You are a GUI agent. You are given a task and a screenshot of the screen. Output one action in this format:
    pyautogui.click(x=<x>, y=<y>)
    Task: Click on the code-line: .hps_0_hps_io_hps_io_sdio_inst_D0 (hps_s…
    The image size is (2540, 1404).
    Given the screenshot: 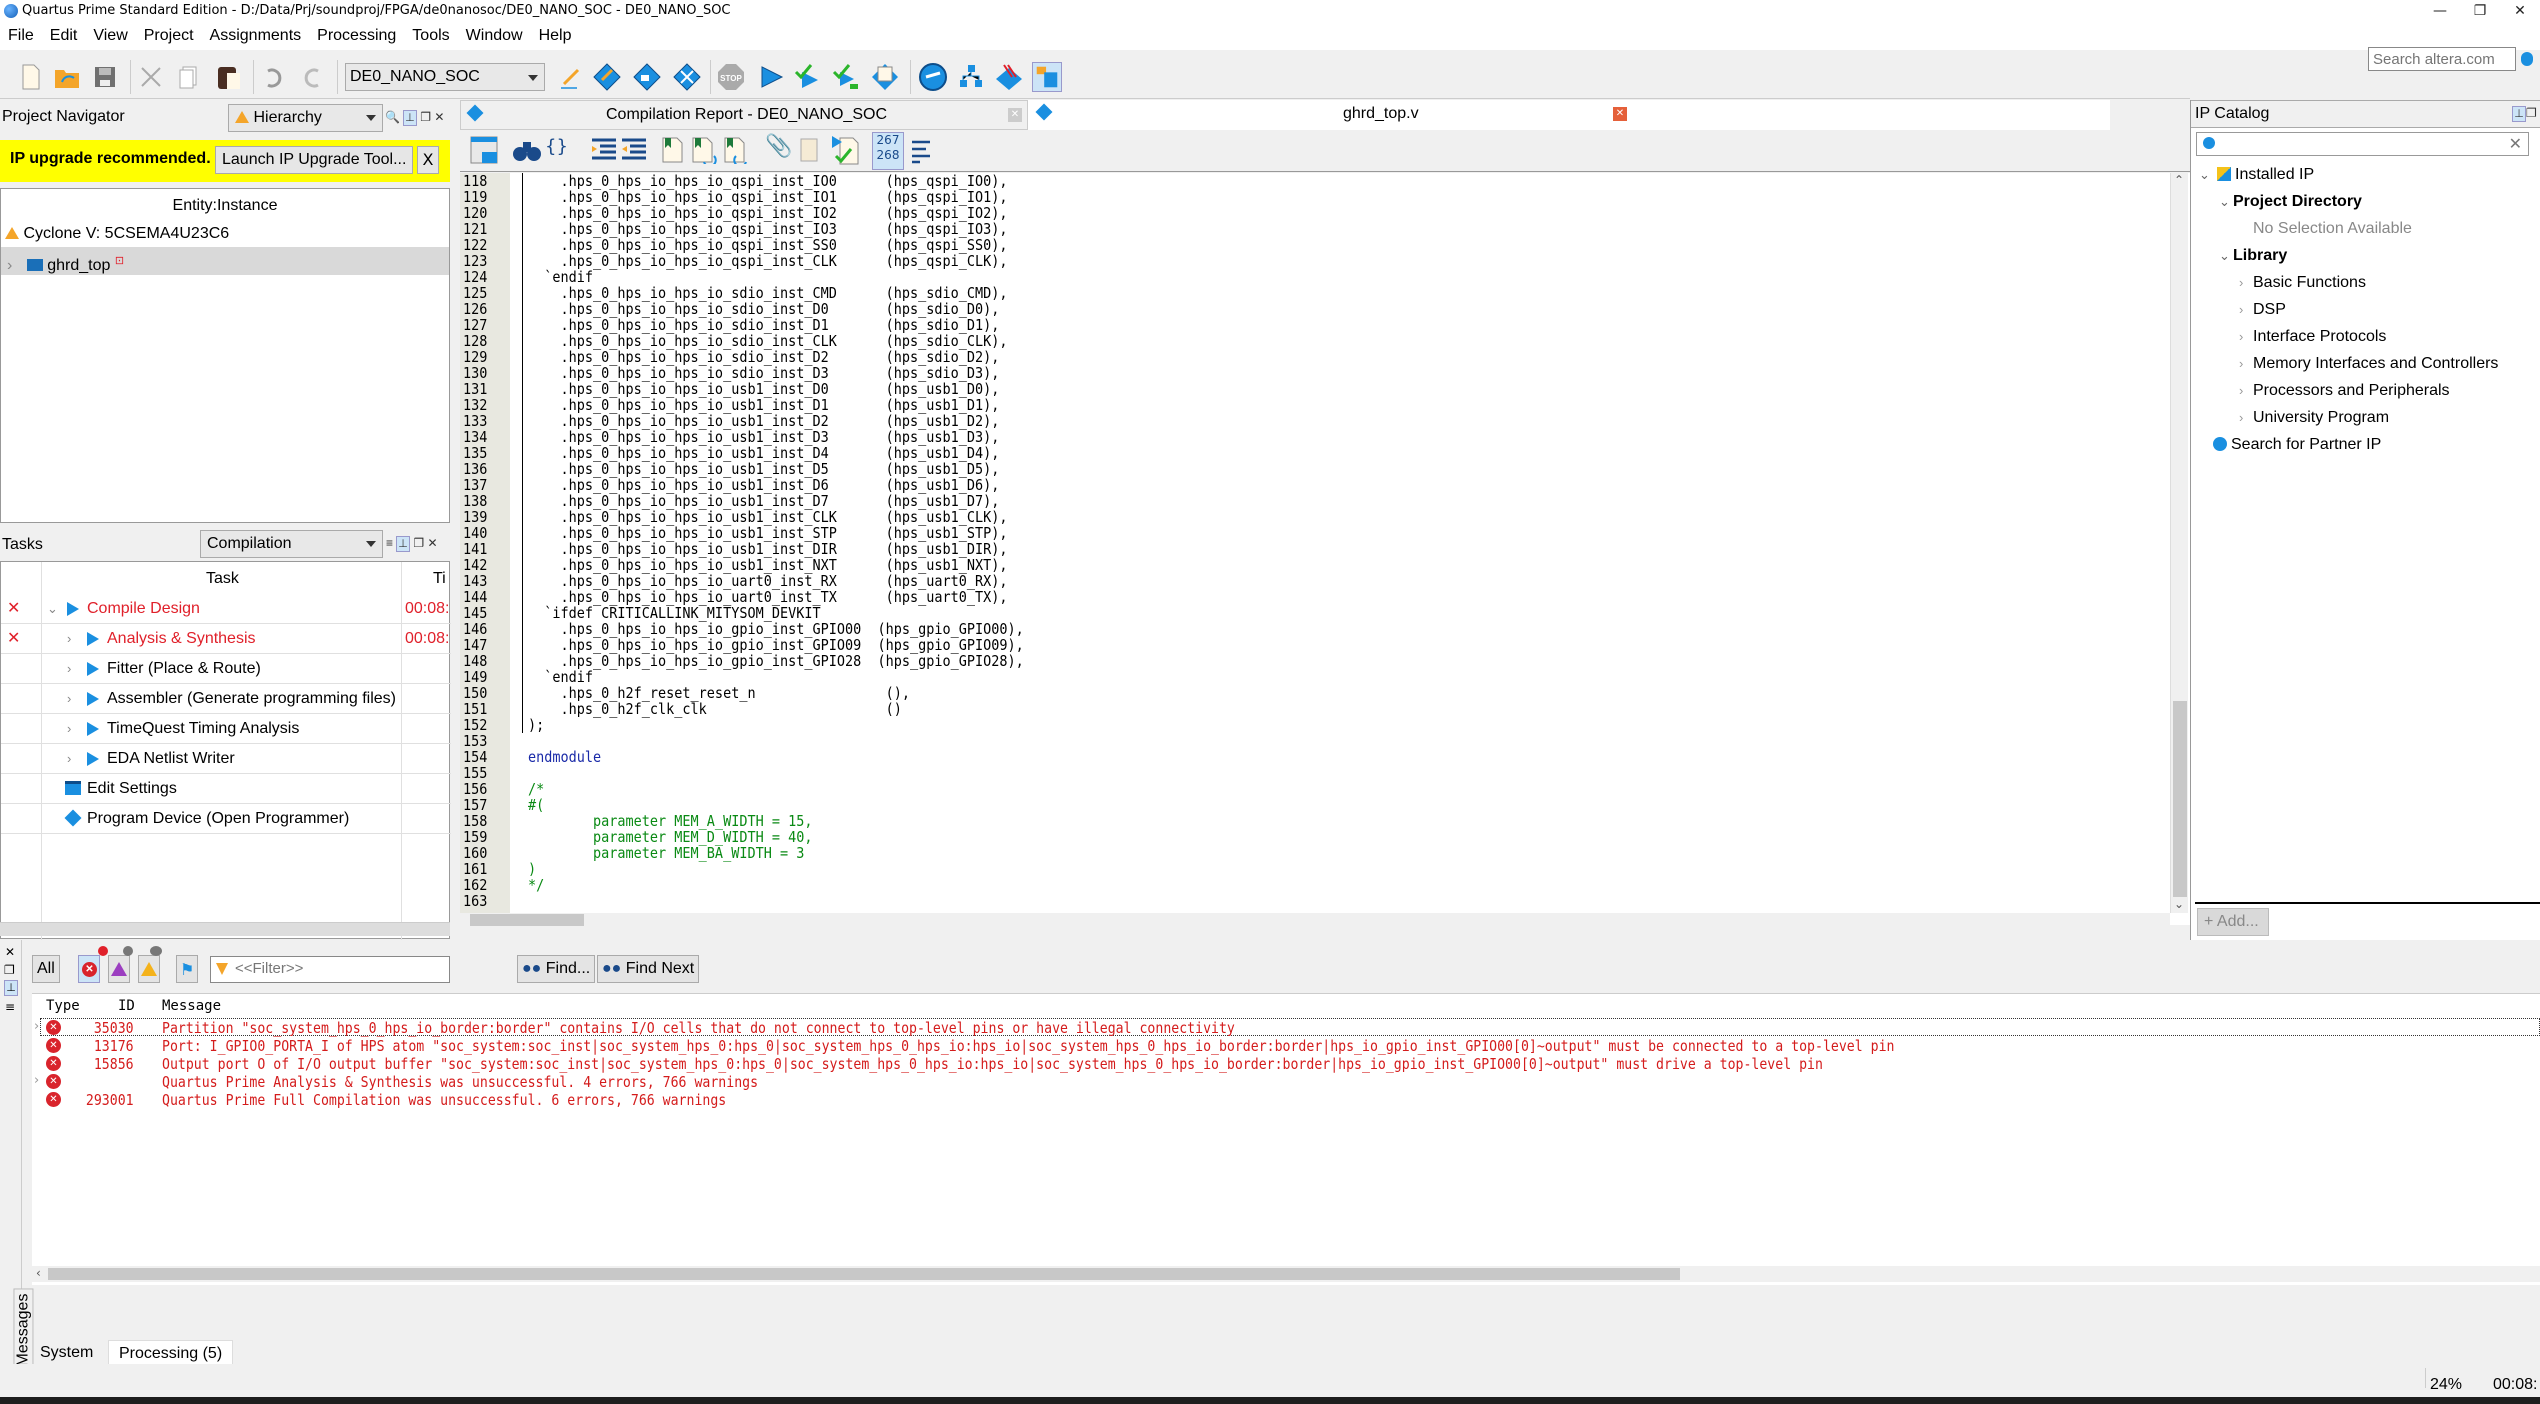 What is the action you would take?
    pyautogui.click(x=763, y=309)
    